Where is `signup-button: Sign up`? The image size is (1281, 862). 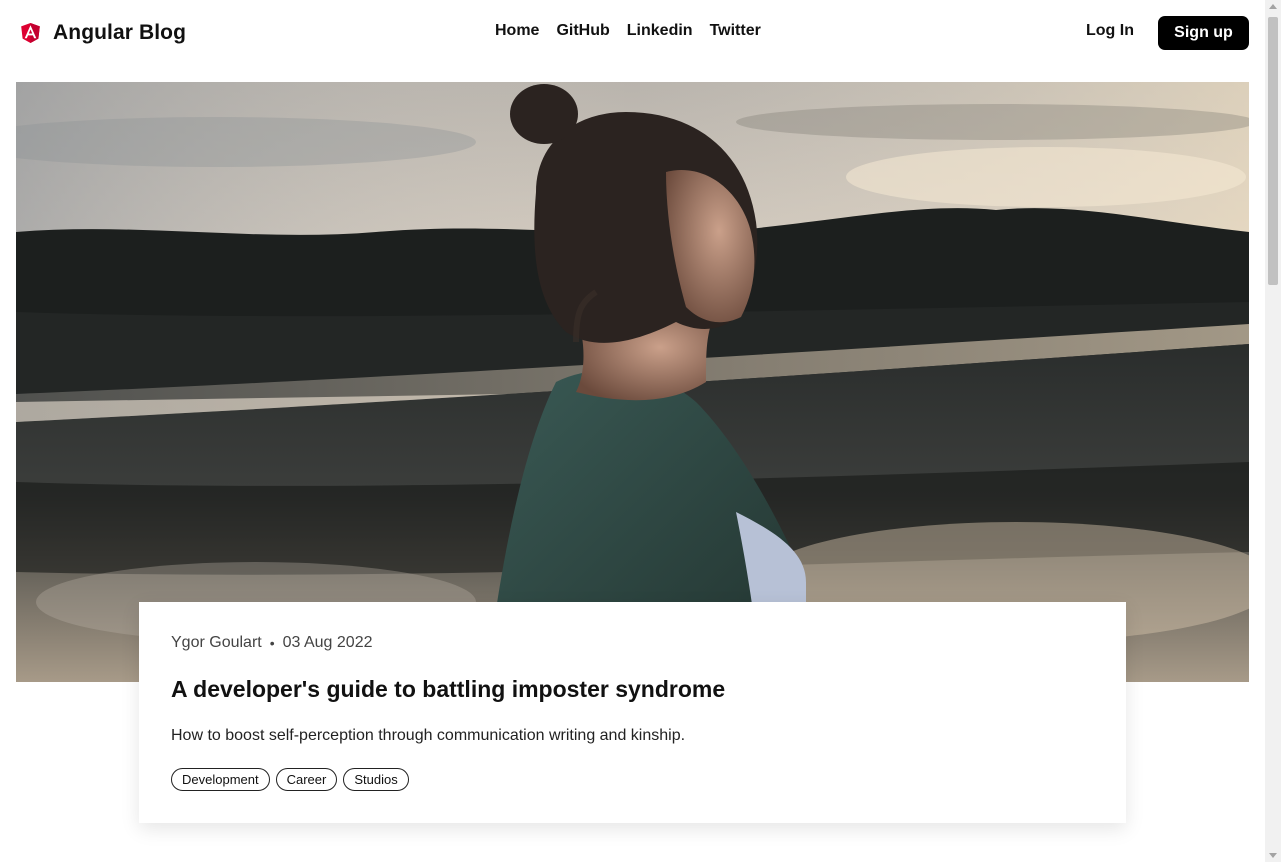 signup-button: Sign up is located at coordinates (1203, 33).